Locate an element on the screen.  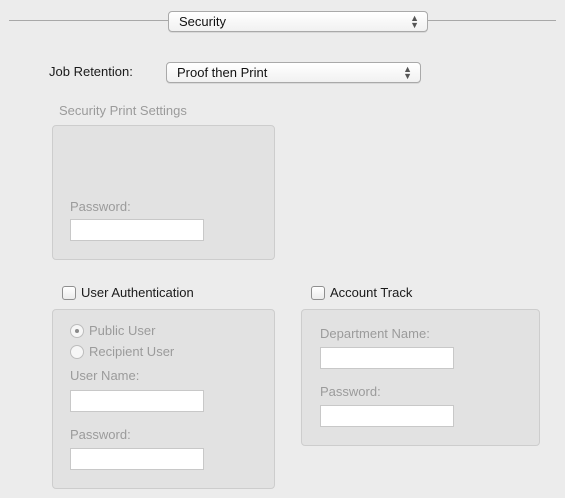
job-retention-popup: Proof then Print ▲ ▼ is located at coordinates (293, 72).